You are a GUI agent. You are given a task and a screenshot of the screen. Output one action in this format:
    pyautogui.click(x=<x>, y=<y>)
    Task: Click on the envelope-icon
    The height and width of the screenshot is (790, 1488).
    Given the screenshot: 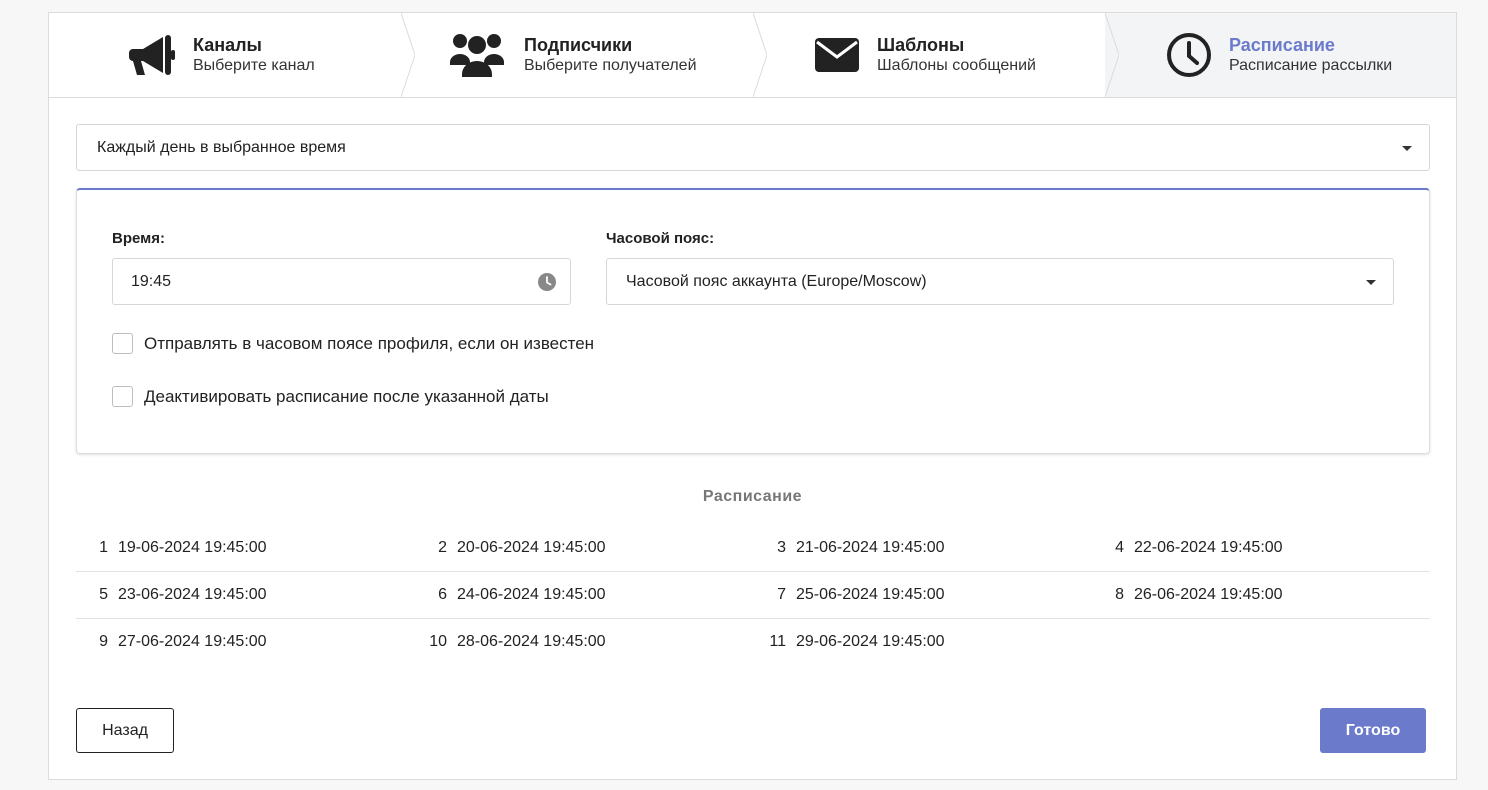 What is the action you would take?
    pyautogui.click(x=837, y=55)
    